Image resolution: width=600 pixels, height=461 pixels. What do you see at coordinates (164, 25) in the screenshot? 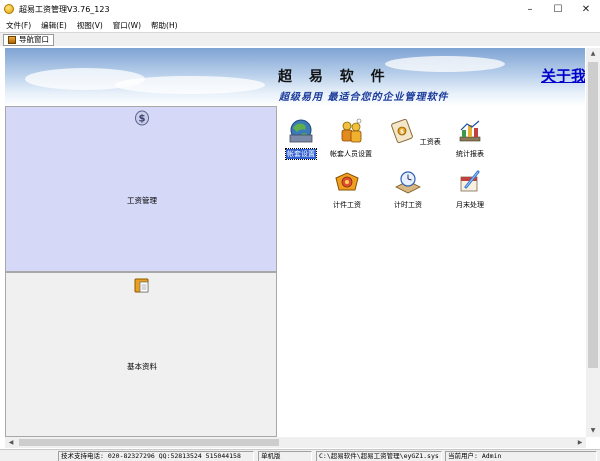
I see `menu-help: 帮助(H)` at bounding box center [164, 25].